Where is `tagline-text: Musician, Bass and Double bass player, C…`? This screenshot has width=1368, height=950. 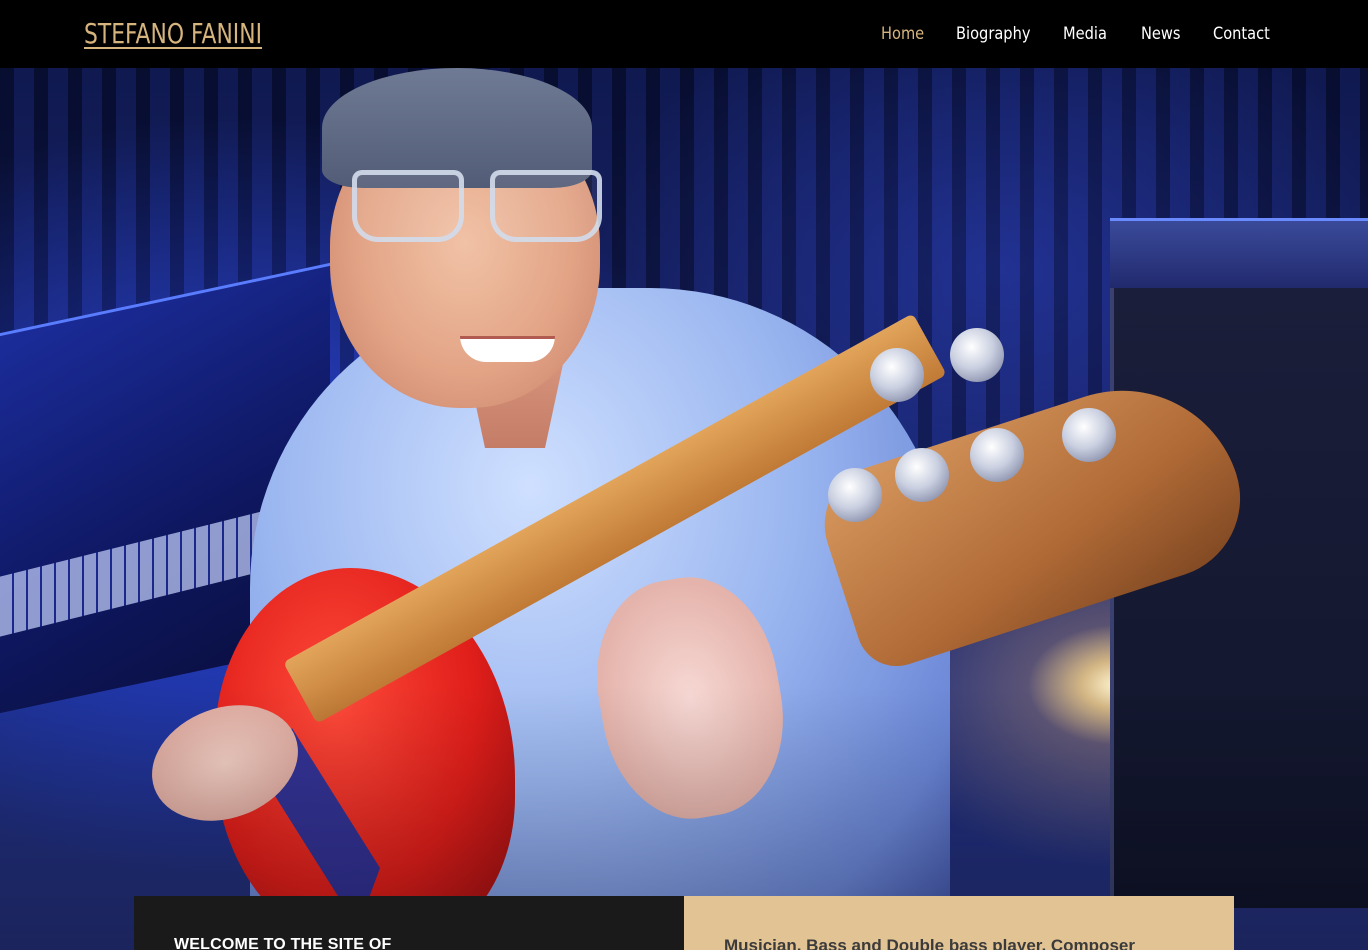 tagline-text: Musician, Bass and Double bass player, C… is located at coordinates (929, 943).